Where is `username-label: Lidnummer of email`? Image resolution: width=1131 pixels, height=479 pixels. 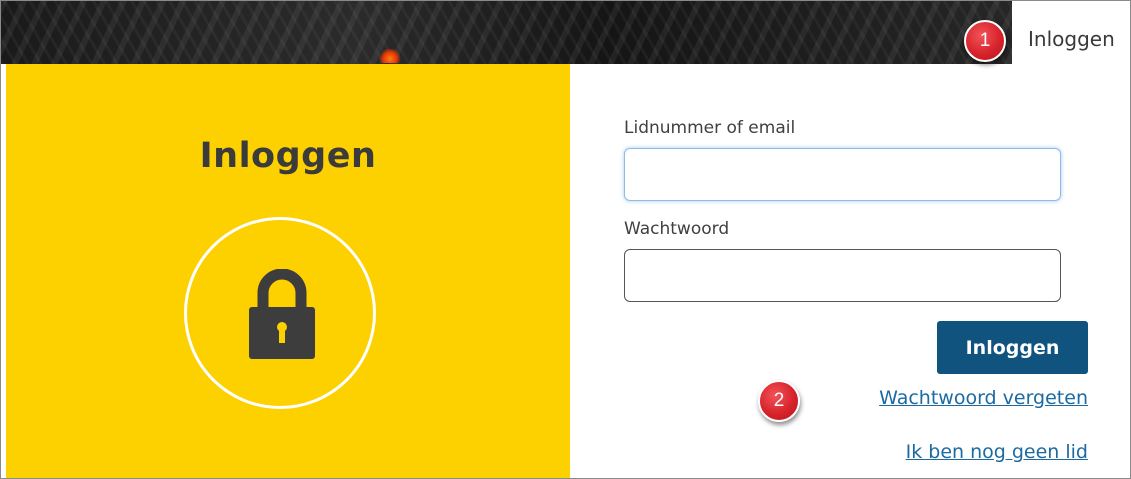
username-label: Lidnummer of email is located at coordinates (710, 128).